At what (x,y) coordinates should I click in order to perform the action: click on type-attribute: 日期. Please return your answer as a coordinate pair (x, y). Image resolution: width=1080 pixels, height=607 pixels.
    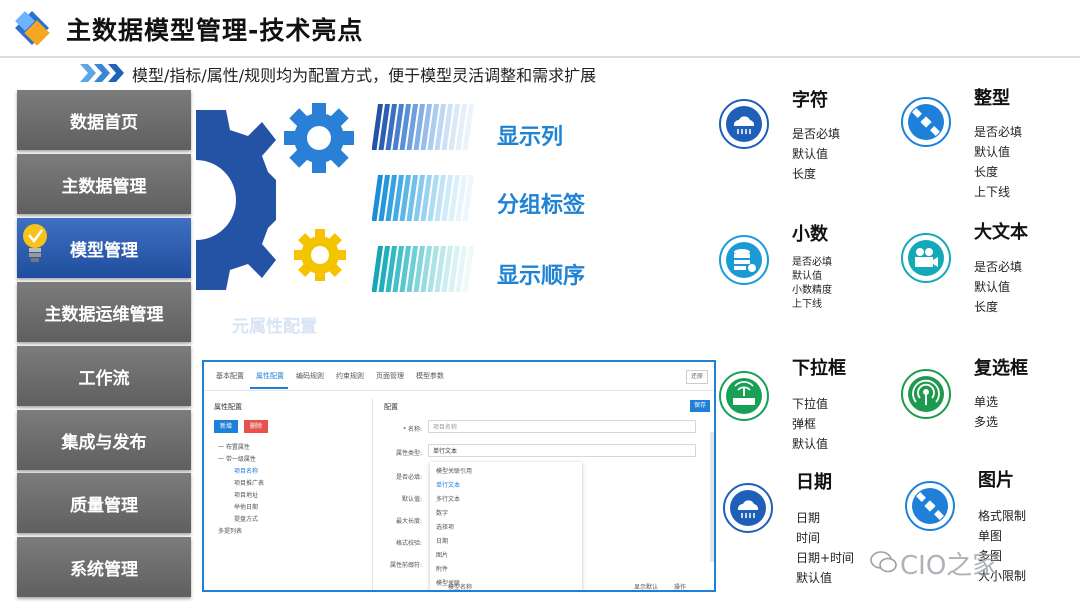
    Looking at the image, I should click on (808, 518).